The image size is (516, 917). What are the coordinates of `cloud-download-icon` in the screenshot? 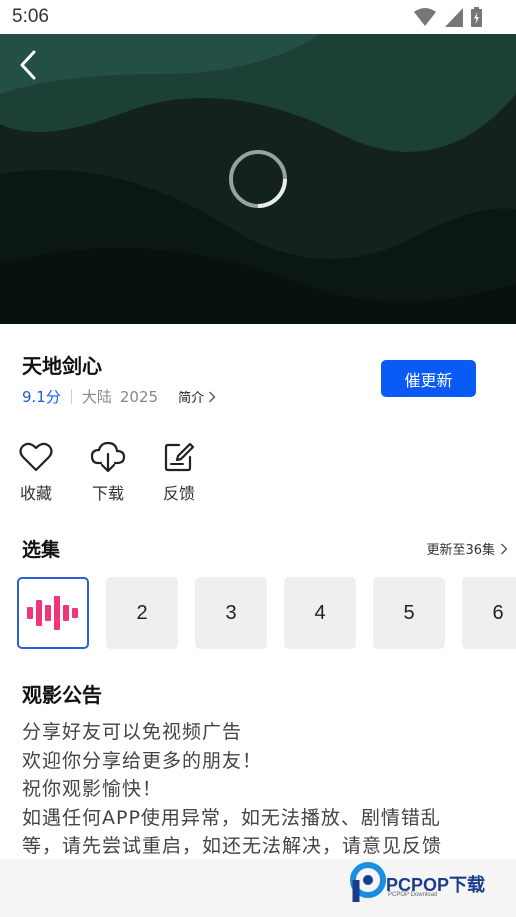 It's located at (108, 457).